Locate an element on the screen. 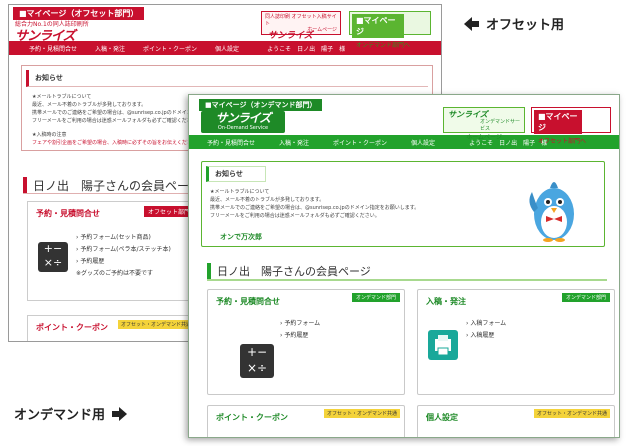 The width and height of the screenshot is (630, 446). offset-logo: サンライズ is located at coordinates (45, 34).